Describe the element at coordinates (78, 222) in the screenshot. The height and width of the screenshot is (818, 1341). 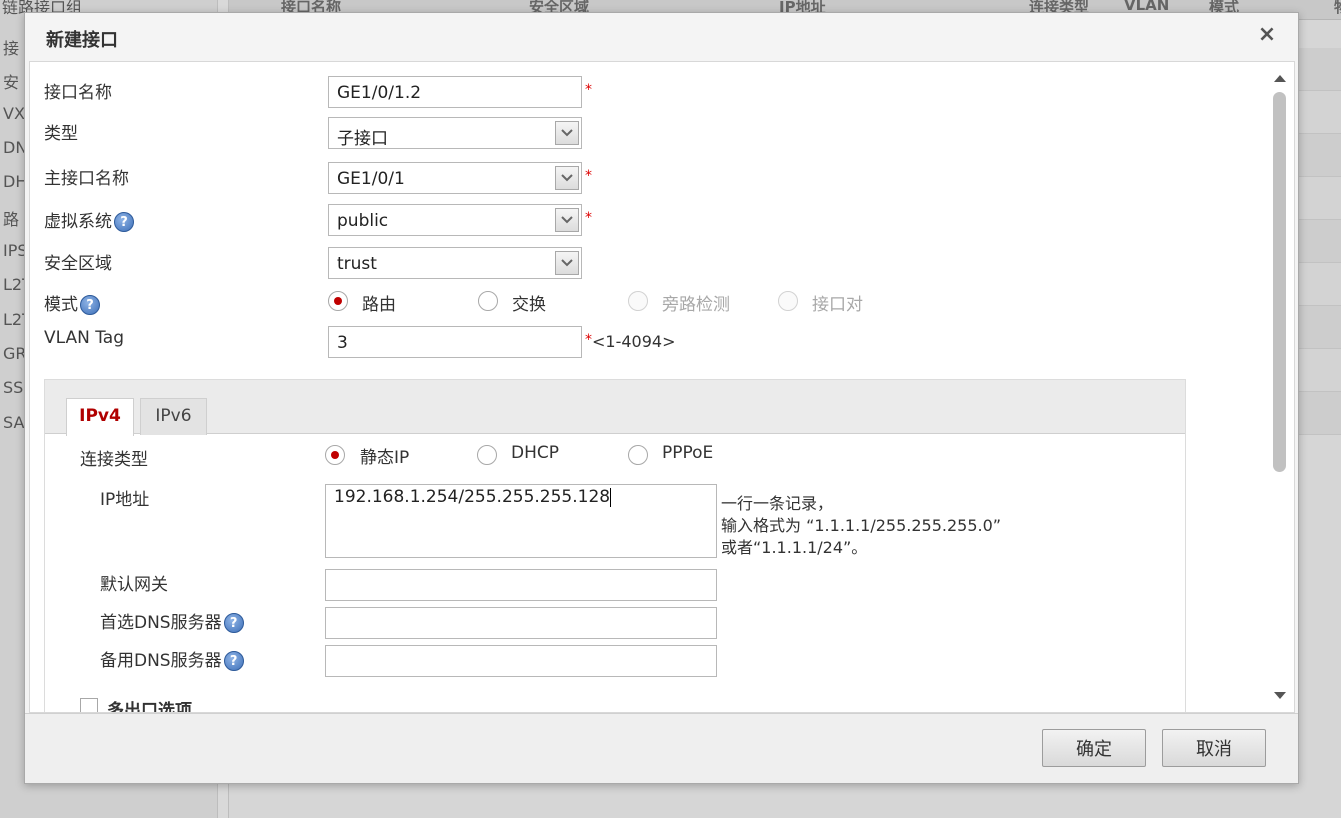
I see `virtual-system-label-text: 虚拟系统` at that location.